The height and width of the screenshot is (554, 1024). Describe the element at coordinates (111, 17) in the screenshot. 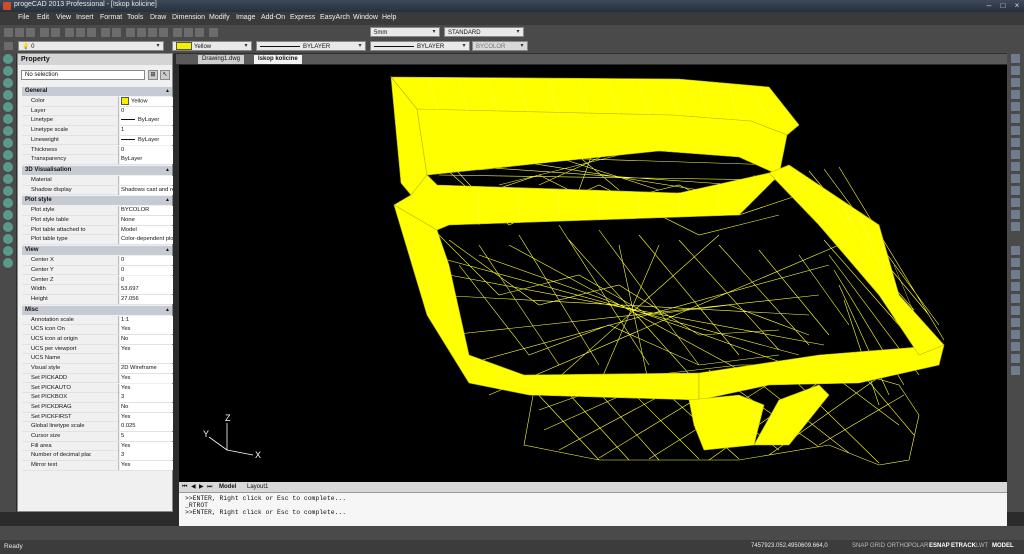

I see `menu-format: Format` at that location.